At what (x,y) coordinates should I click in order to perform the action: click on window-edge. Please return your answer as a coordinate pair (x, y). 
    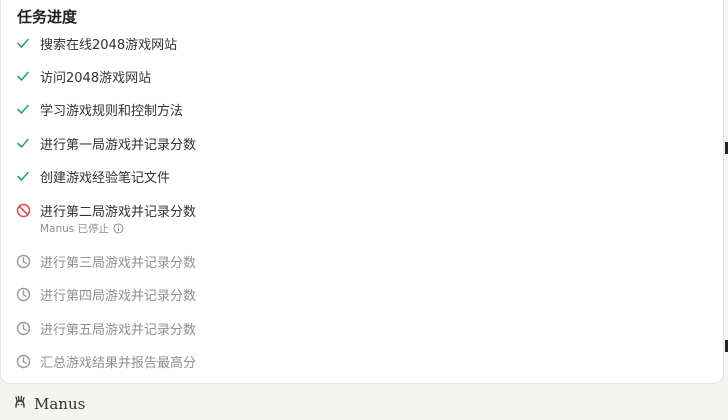
    Looking at the image, I should click on (726, 210).